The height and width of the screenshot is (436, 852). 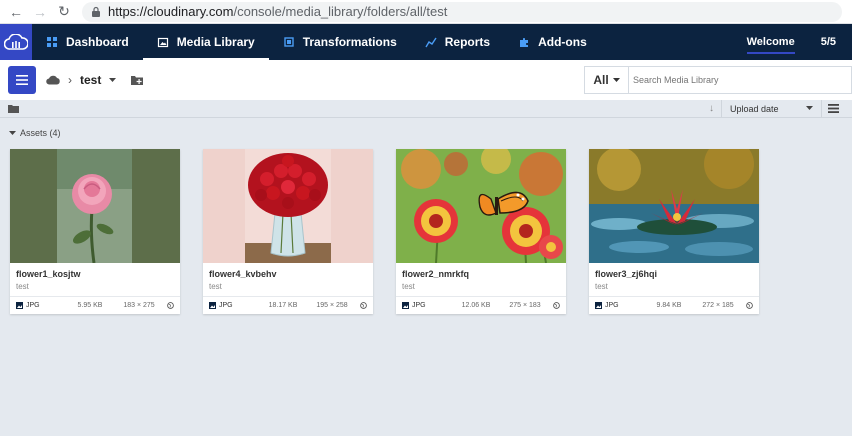 What do you see at coordinates (332, 305) in the screenshot?
I see `asset-dimensions: 195 × 258` at bounding box center [332, 305].